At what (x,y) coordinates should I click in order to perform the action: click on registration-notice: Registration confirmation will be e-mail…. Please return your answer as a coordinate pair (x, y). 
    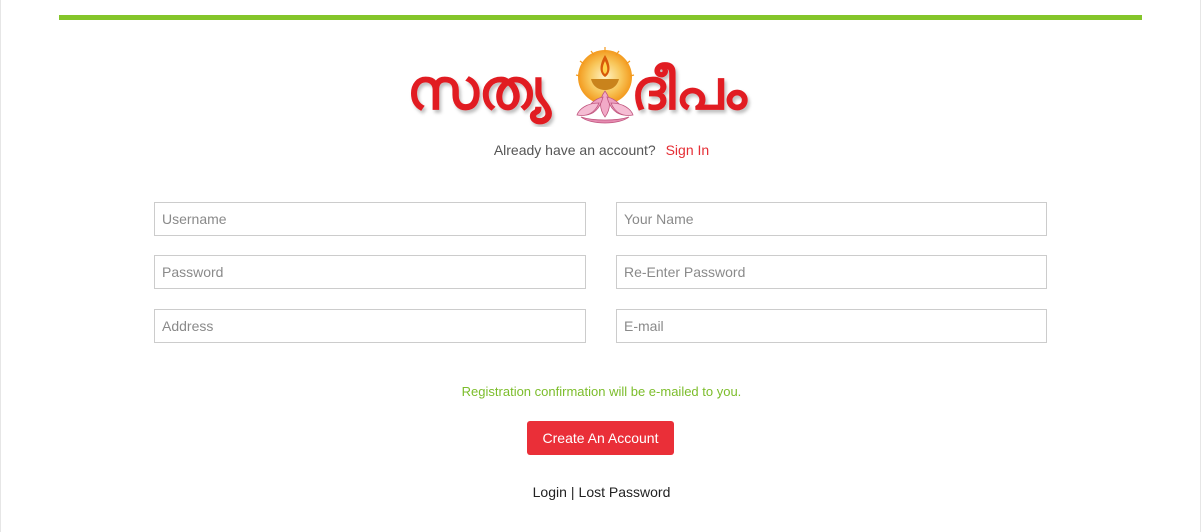
    Looking at the image, I should click on (601, 391).